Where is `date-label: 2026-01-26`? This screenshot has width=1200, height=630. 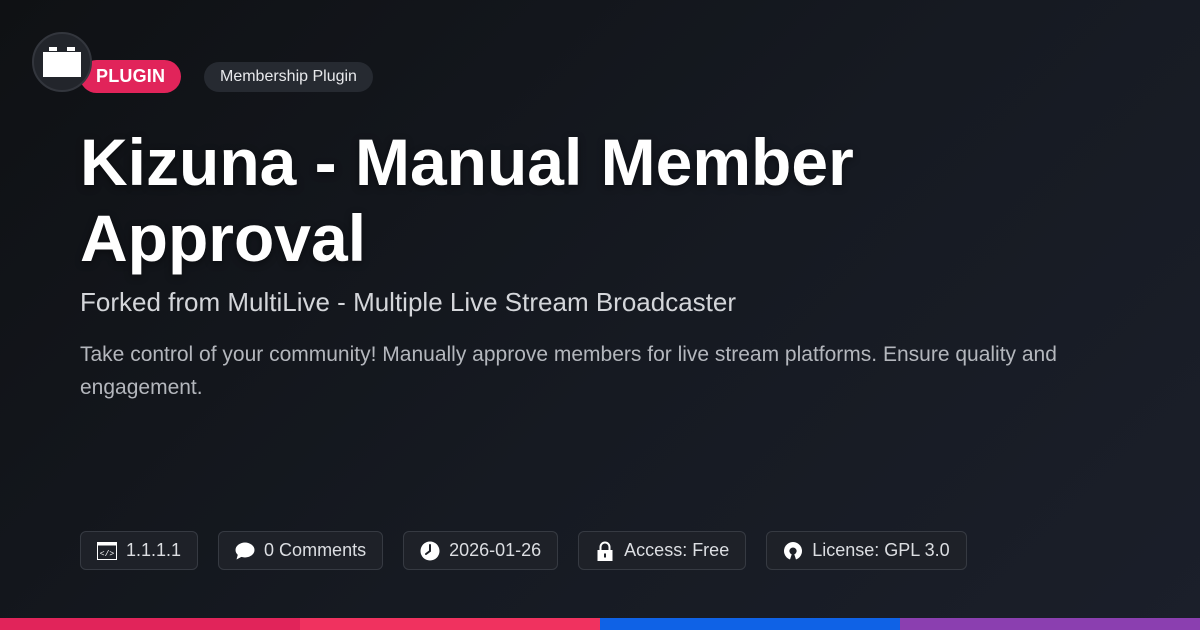 date-label: 2026-01-26 is located at coordinates (495, 550).